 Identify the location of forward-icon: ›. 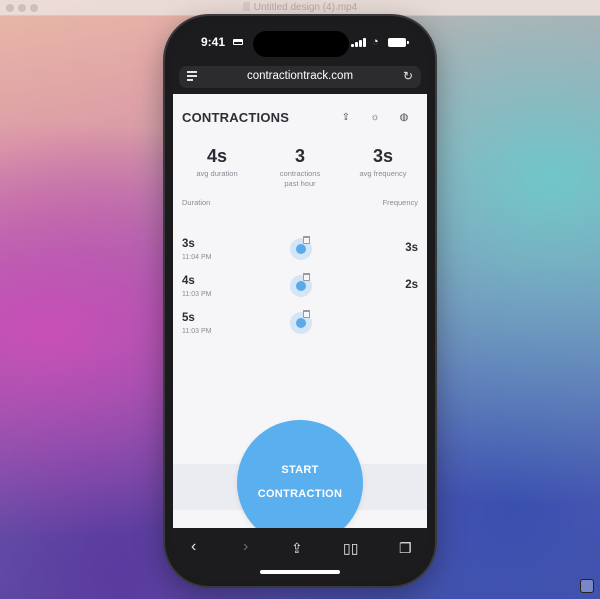
(245, 547).